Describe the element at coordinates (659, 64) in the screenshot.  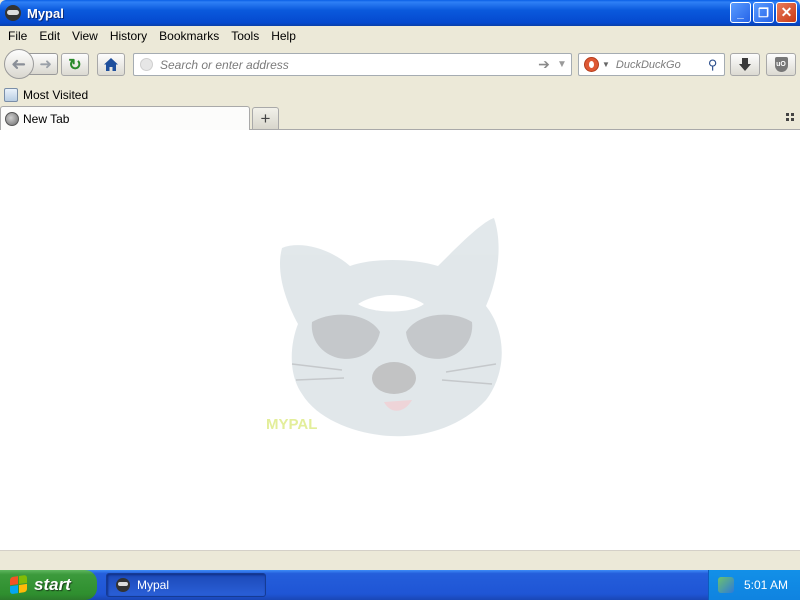
I see `search-input` at that location.